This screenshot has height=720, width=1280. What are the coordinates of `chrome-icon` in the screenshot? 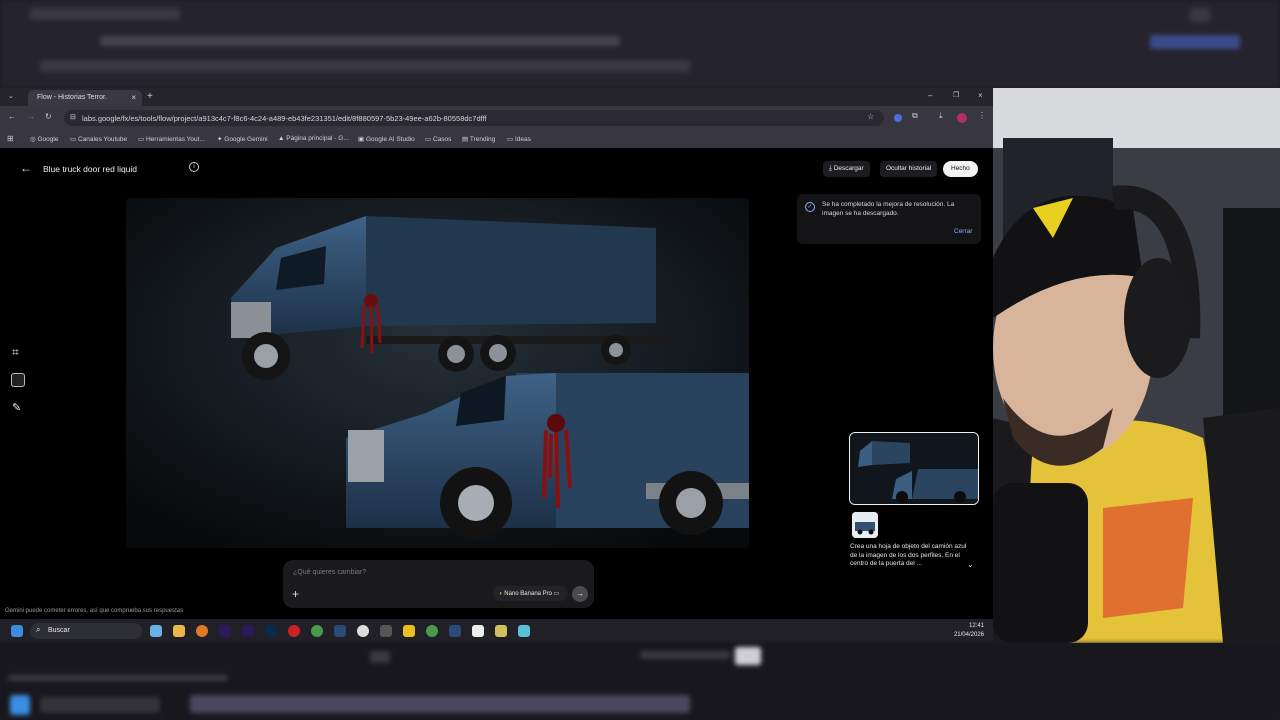 It's located at (317, 631).